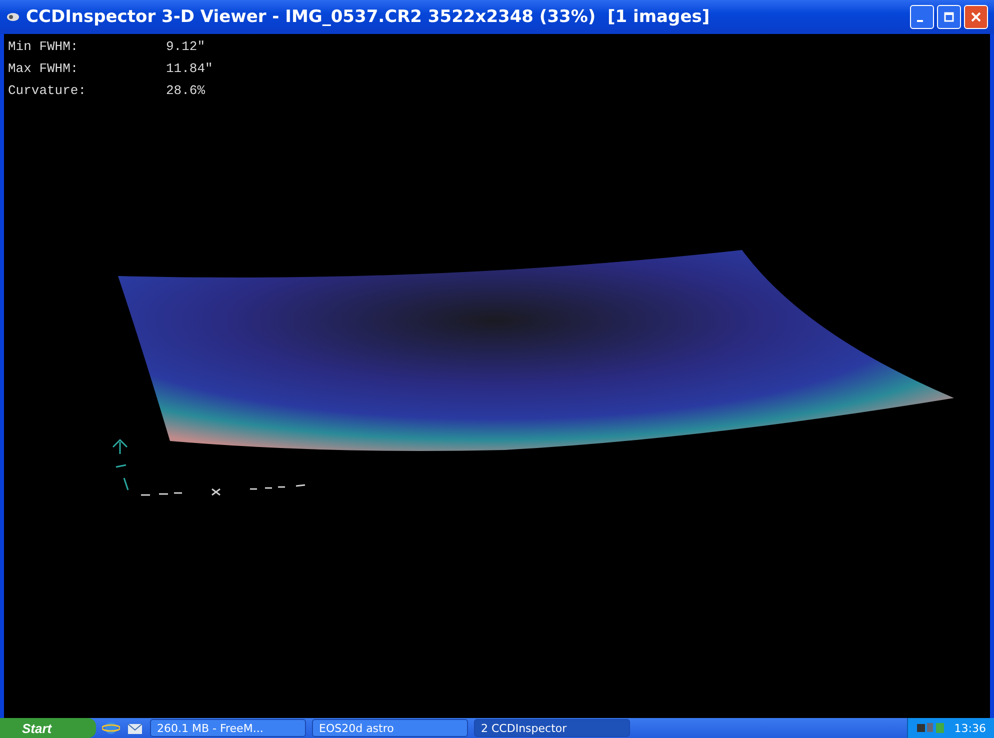 The width and height of the screenshot is (994, 738). I want to click on stat-value: 9.12", so click(186, 47).